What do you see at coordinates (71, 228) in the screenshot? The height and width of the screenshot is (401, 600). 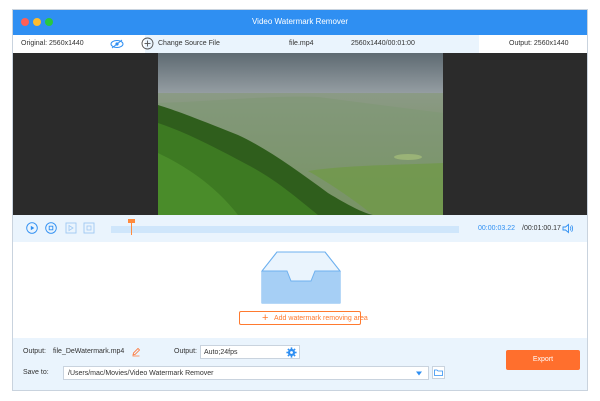 I see `clip-start-icon` at bounding box center [71, 228].